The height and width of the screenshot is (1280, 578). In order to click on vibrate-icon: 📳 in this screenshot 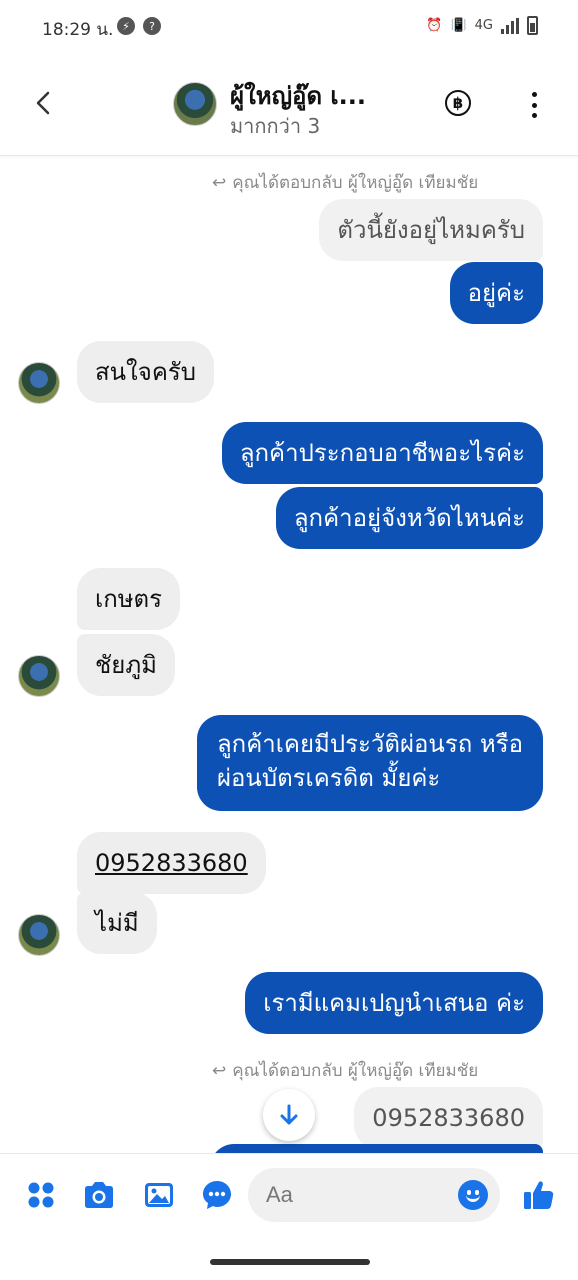, I will do `click(458, 25)`.